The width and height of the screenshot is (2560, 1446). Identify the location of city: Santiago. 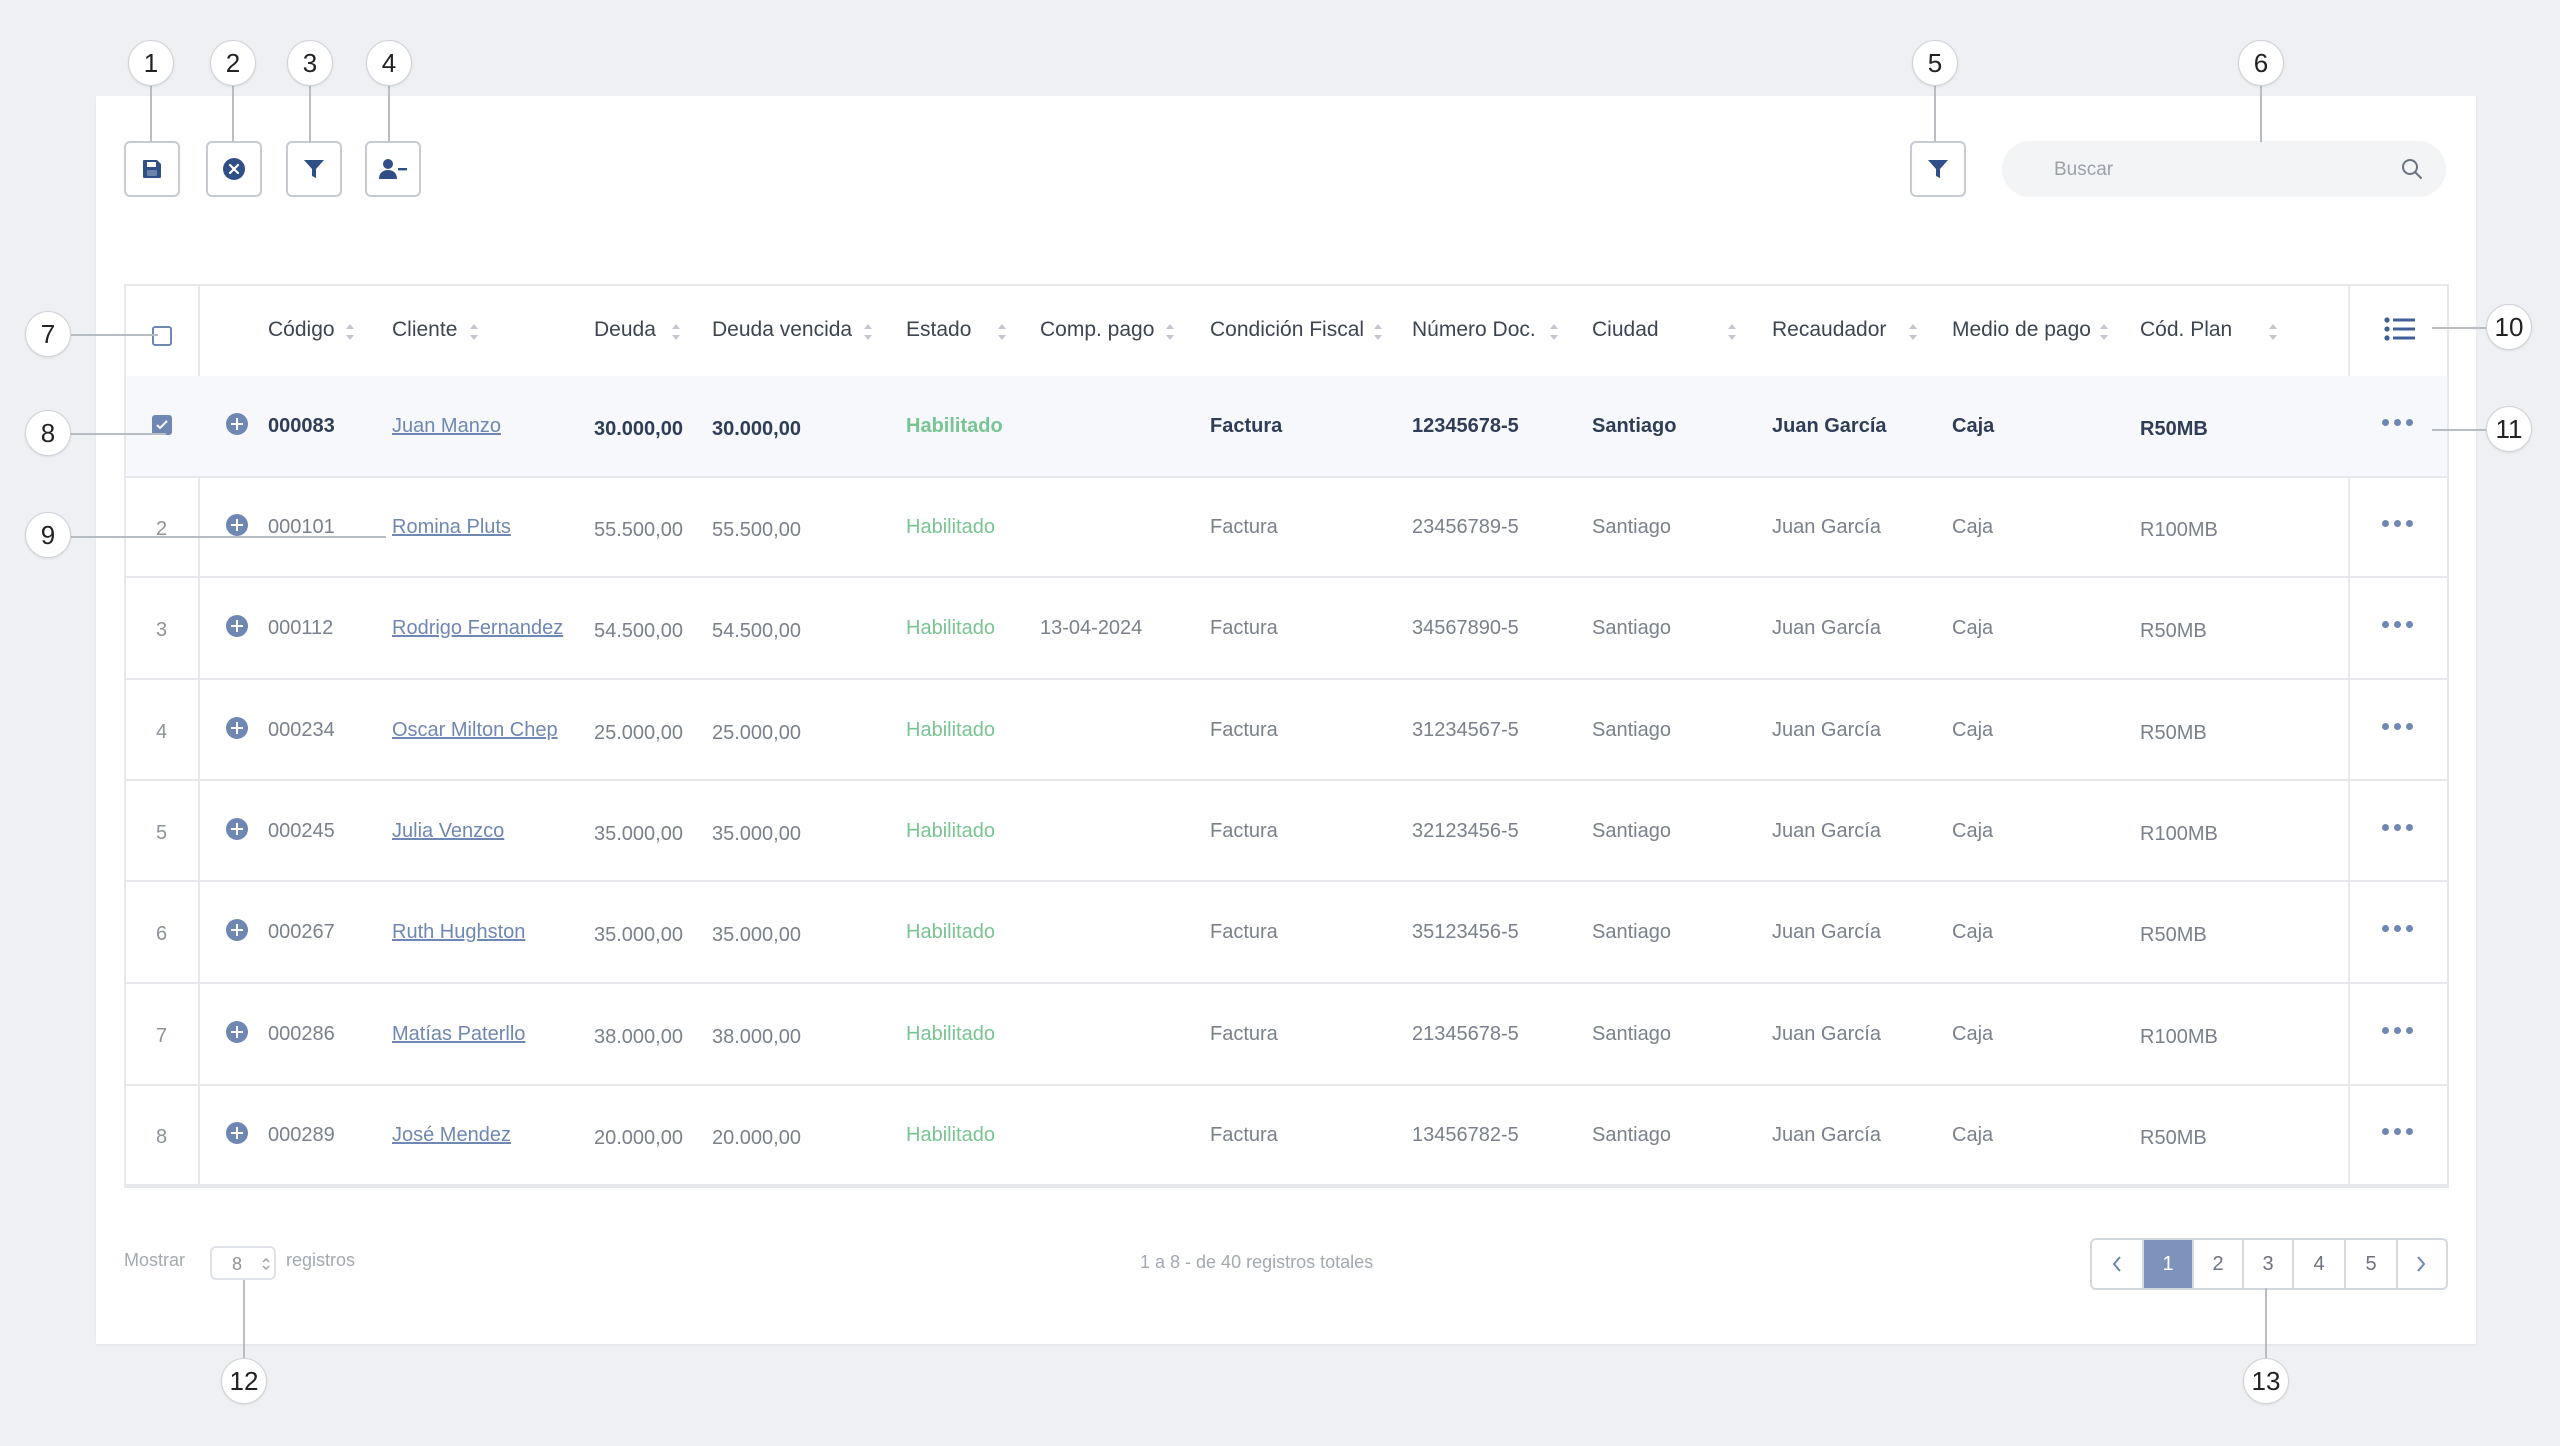
(1631, 932).